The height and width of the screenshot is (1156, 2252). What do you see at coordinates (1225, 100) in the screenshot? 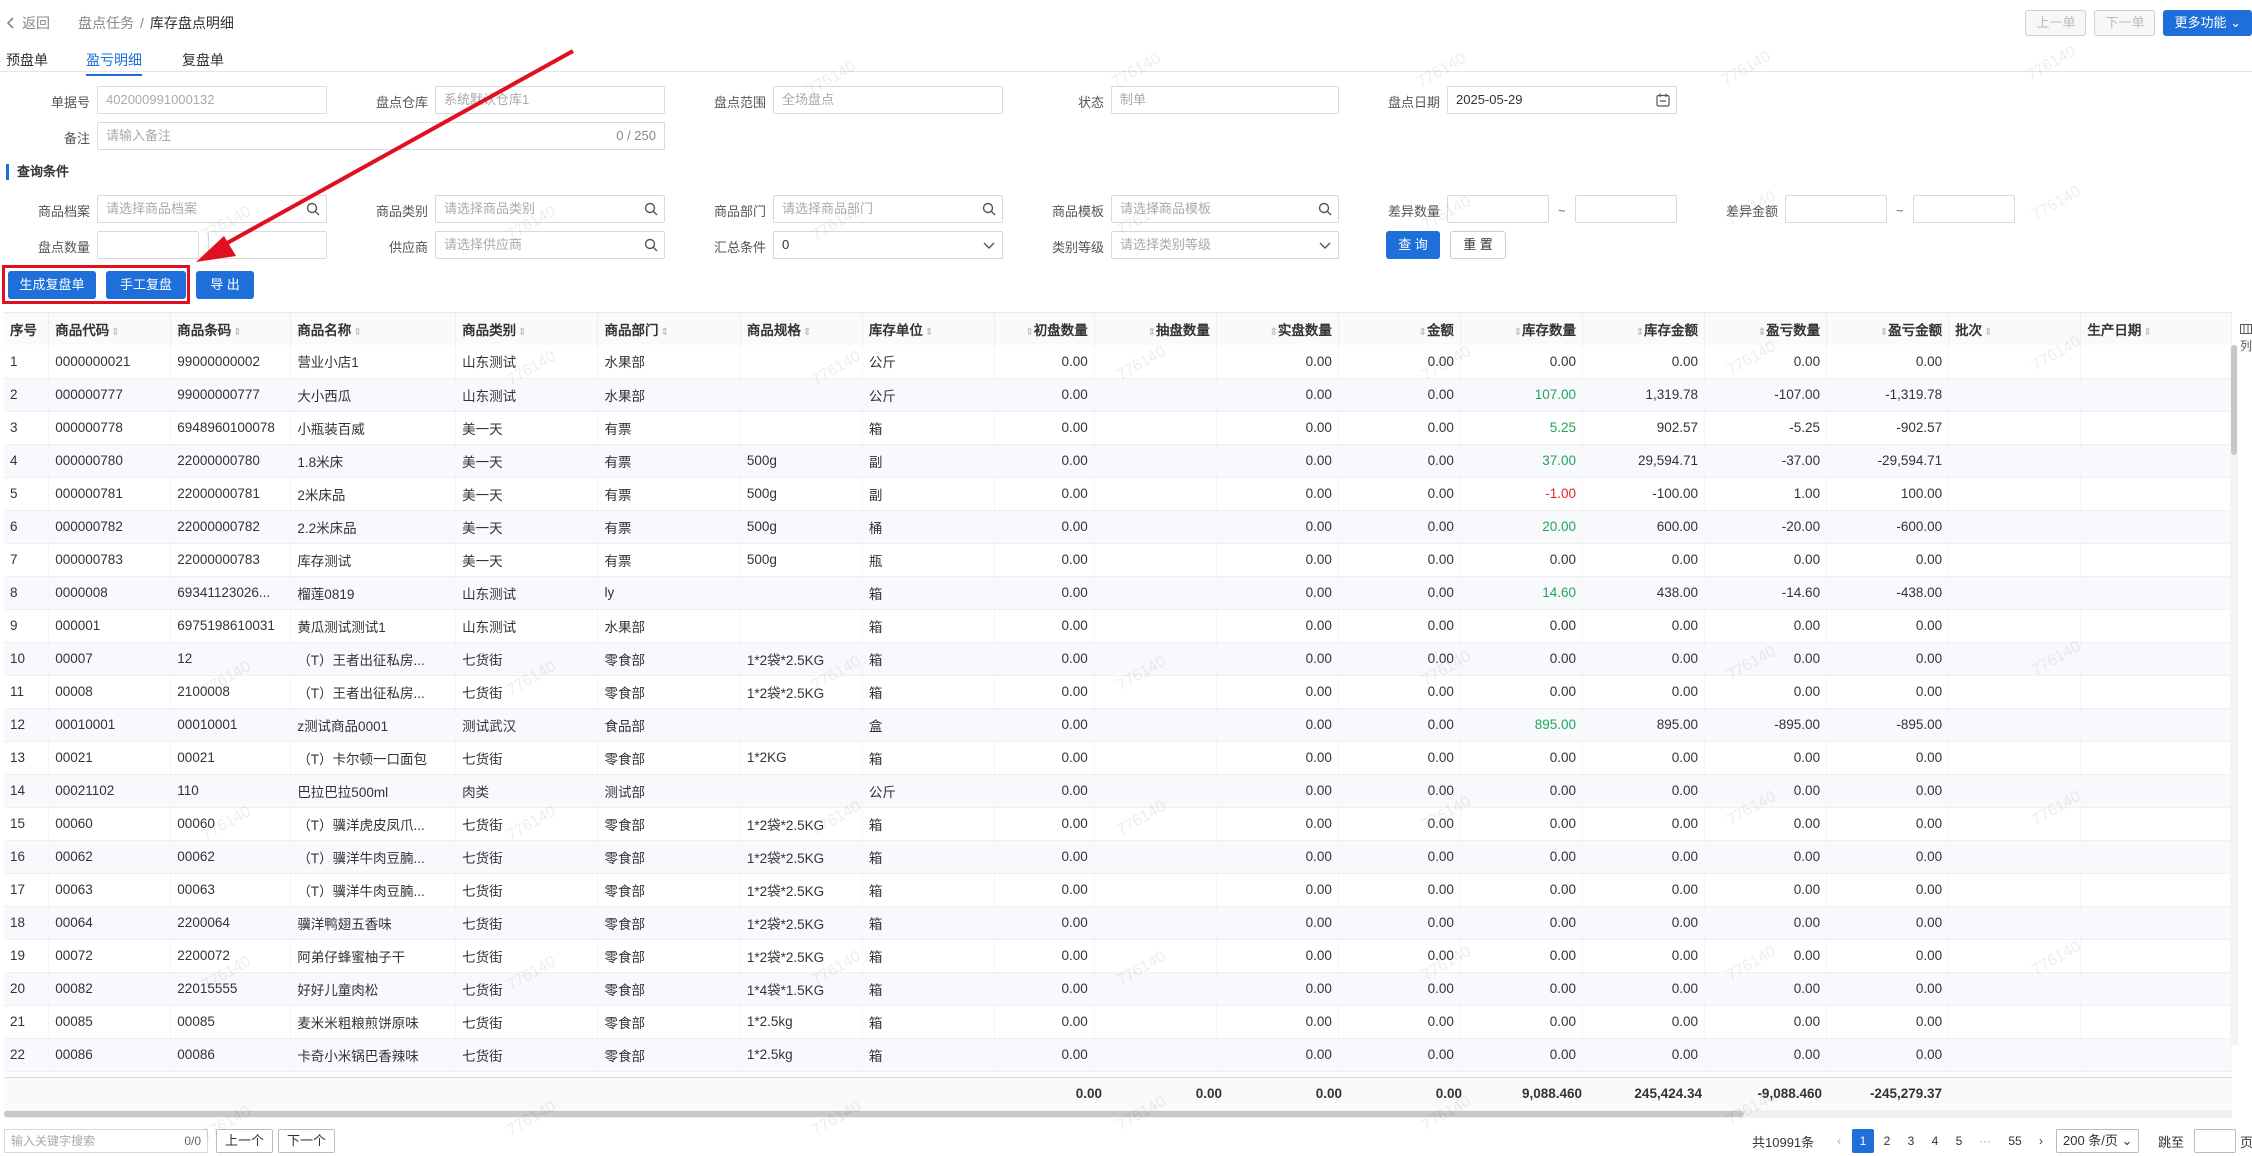
I see `status-field: 制单` at bounding box center [1225, 100].